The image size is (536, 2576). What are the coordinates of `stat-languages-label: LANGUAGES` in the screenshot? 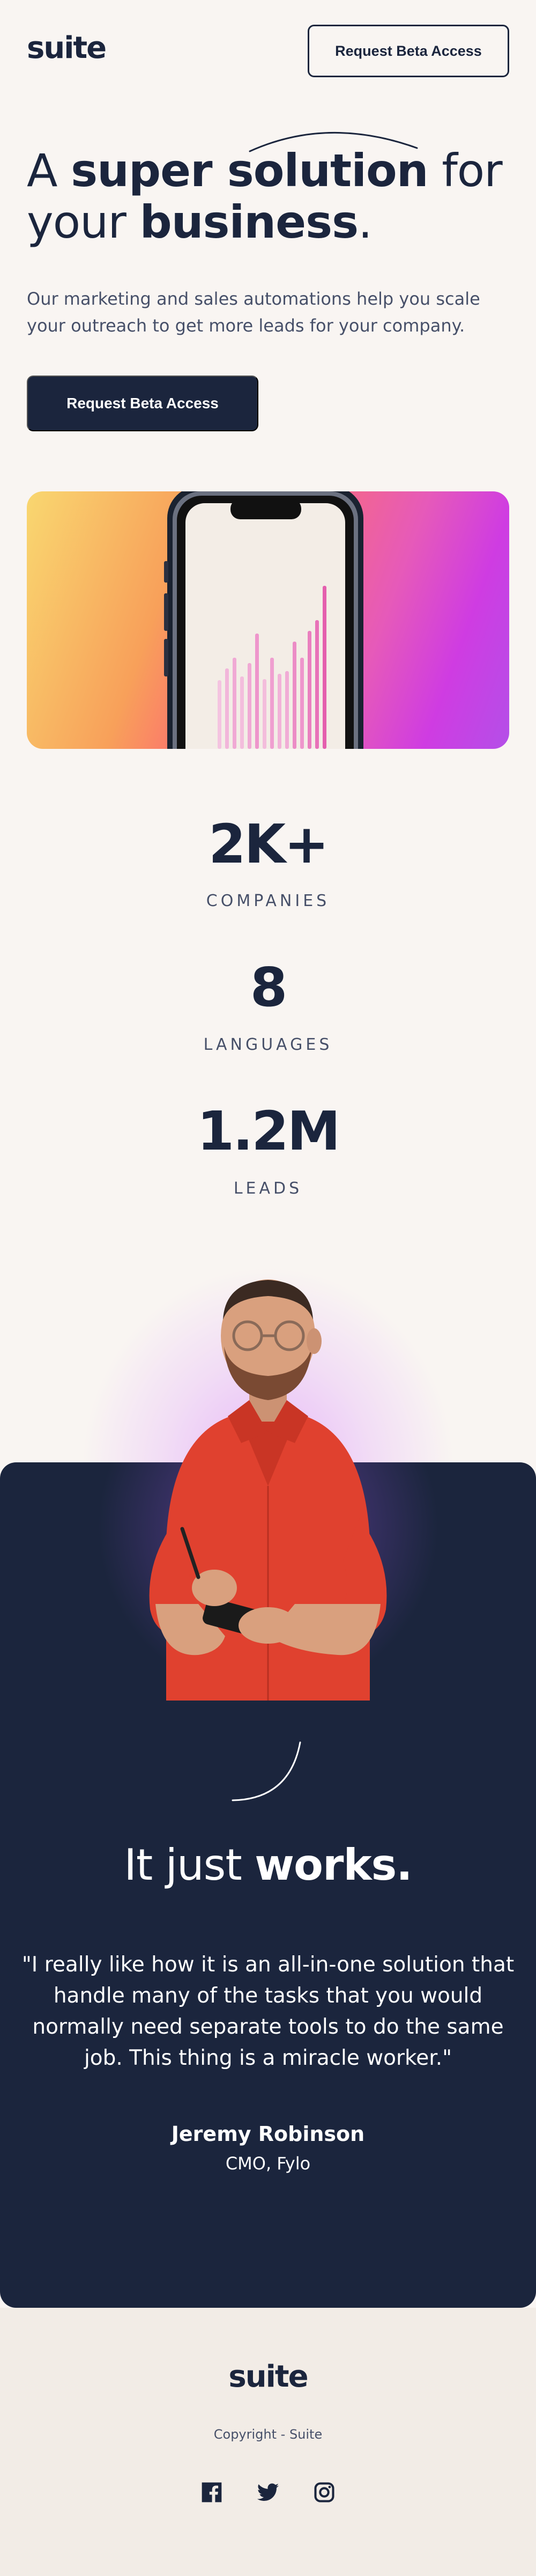 It's located at (268, 1044).